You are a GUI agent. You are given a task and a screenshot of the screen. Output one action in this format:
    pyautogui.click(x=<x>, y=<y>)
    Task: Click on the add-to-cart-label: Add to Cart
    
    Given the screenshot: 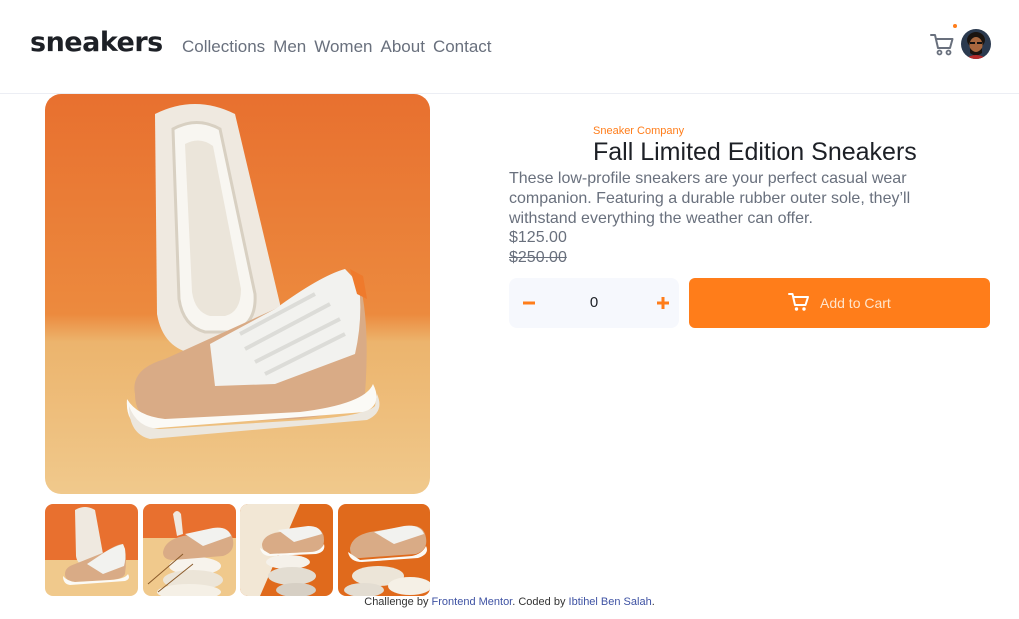 What is the action you would take?
    pyautogui.click(x=855, y=303)
    